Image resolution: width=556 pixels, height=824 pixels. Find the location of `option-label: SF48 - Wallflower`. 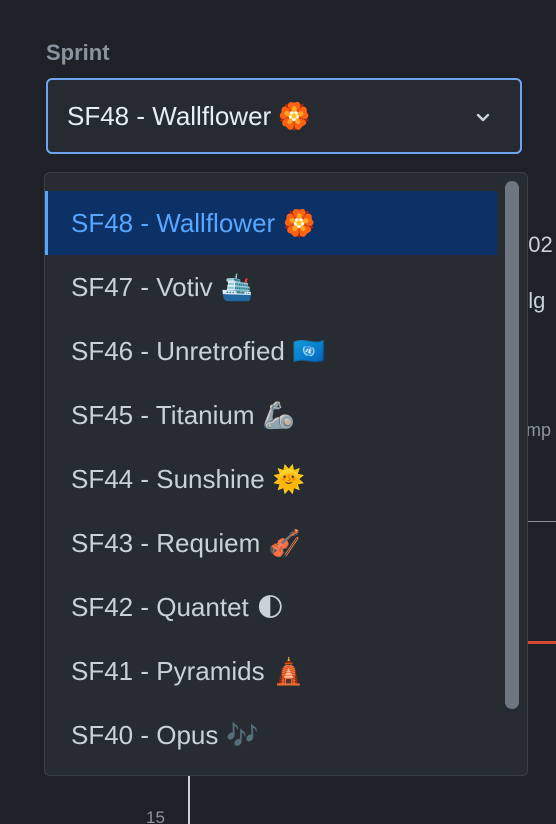

option-label: SF48 - Wallflower is located at coordinates (173, 222).